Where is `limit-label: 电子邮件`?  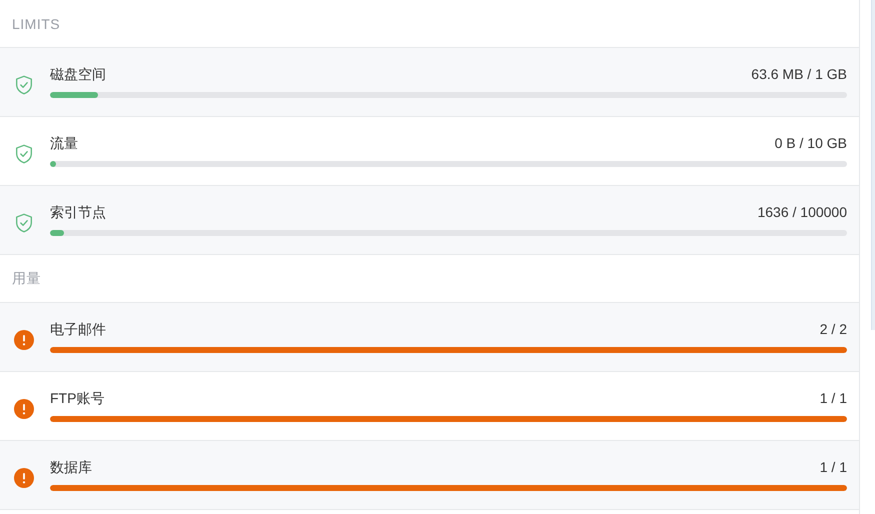 limit-label: 电子邮件 is located at coordinates (78, 330).